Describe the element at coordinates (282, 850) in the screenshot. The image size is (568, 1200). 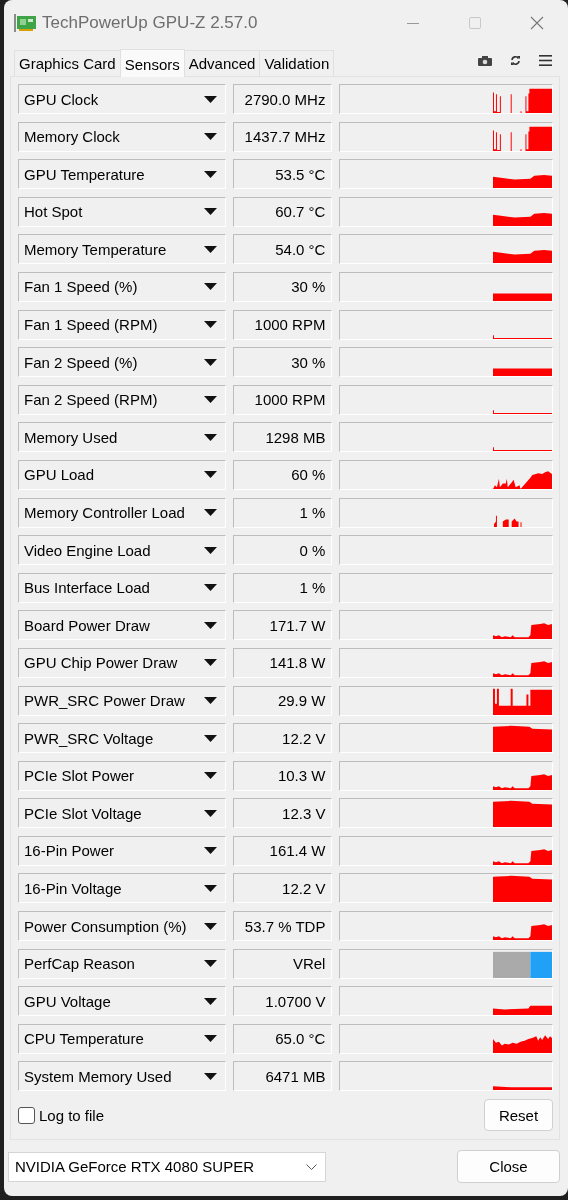
I see `sensor-value: 161.4 W` at that location.